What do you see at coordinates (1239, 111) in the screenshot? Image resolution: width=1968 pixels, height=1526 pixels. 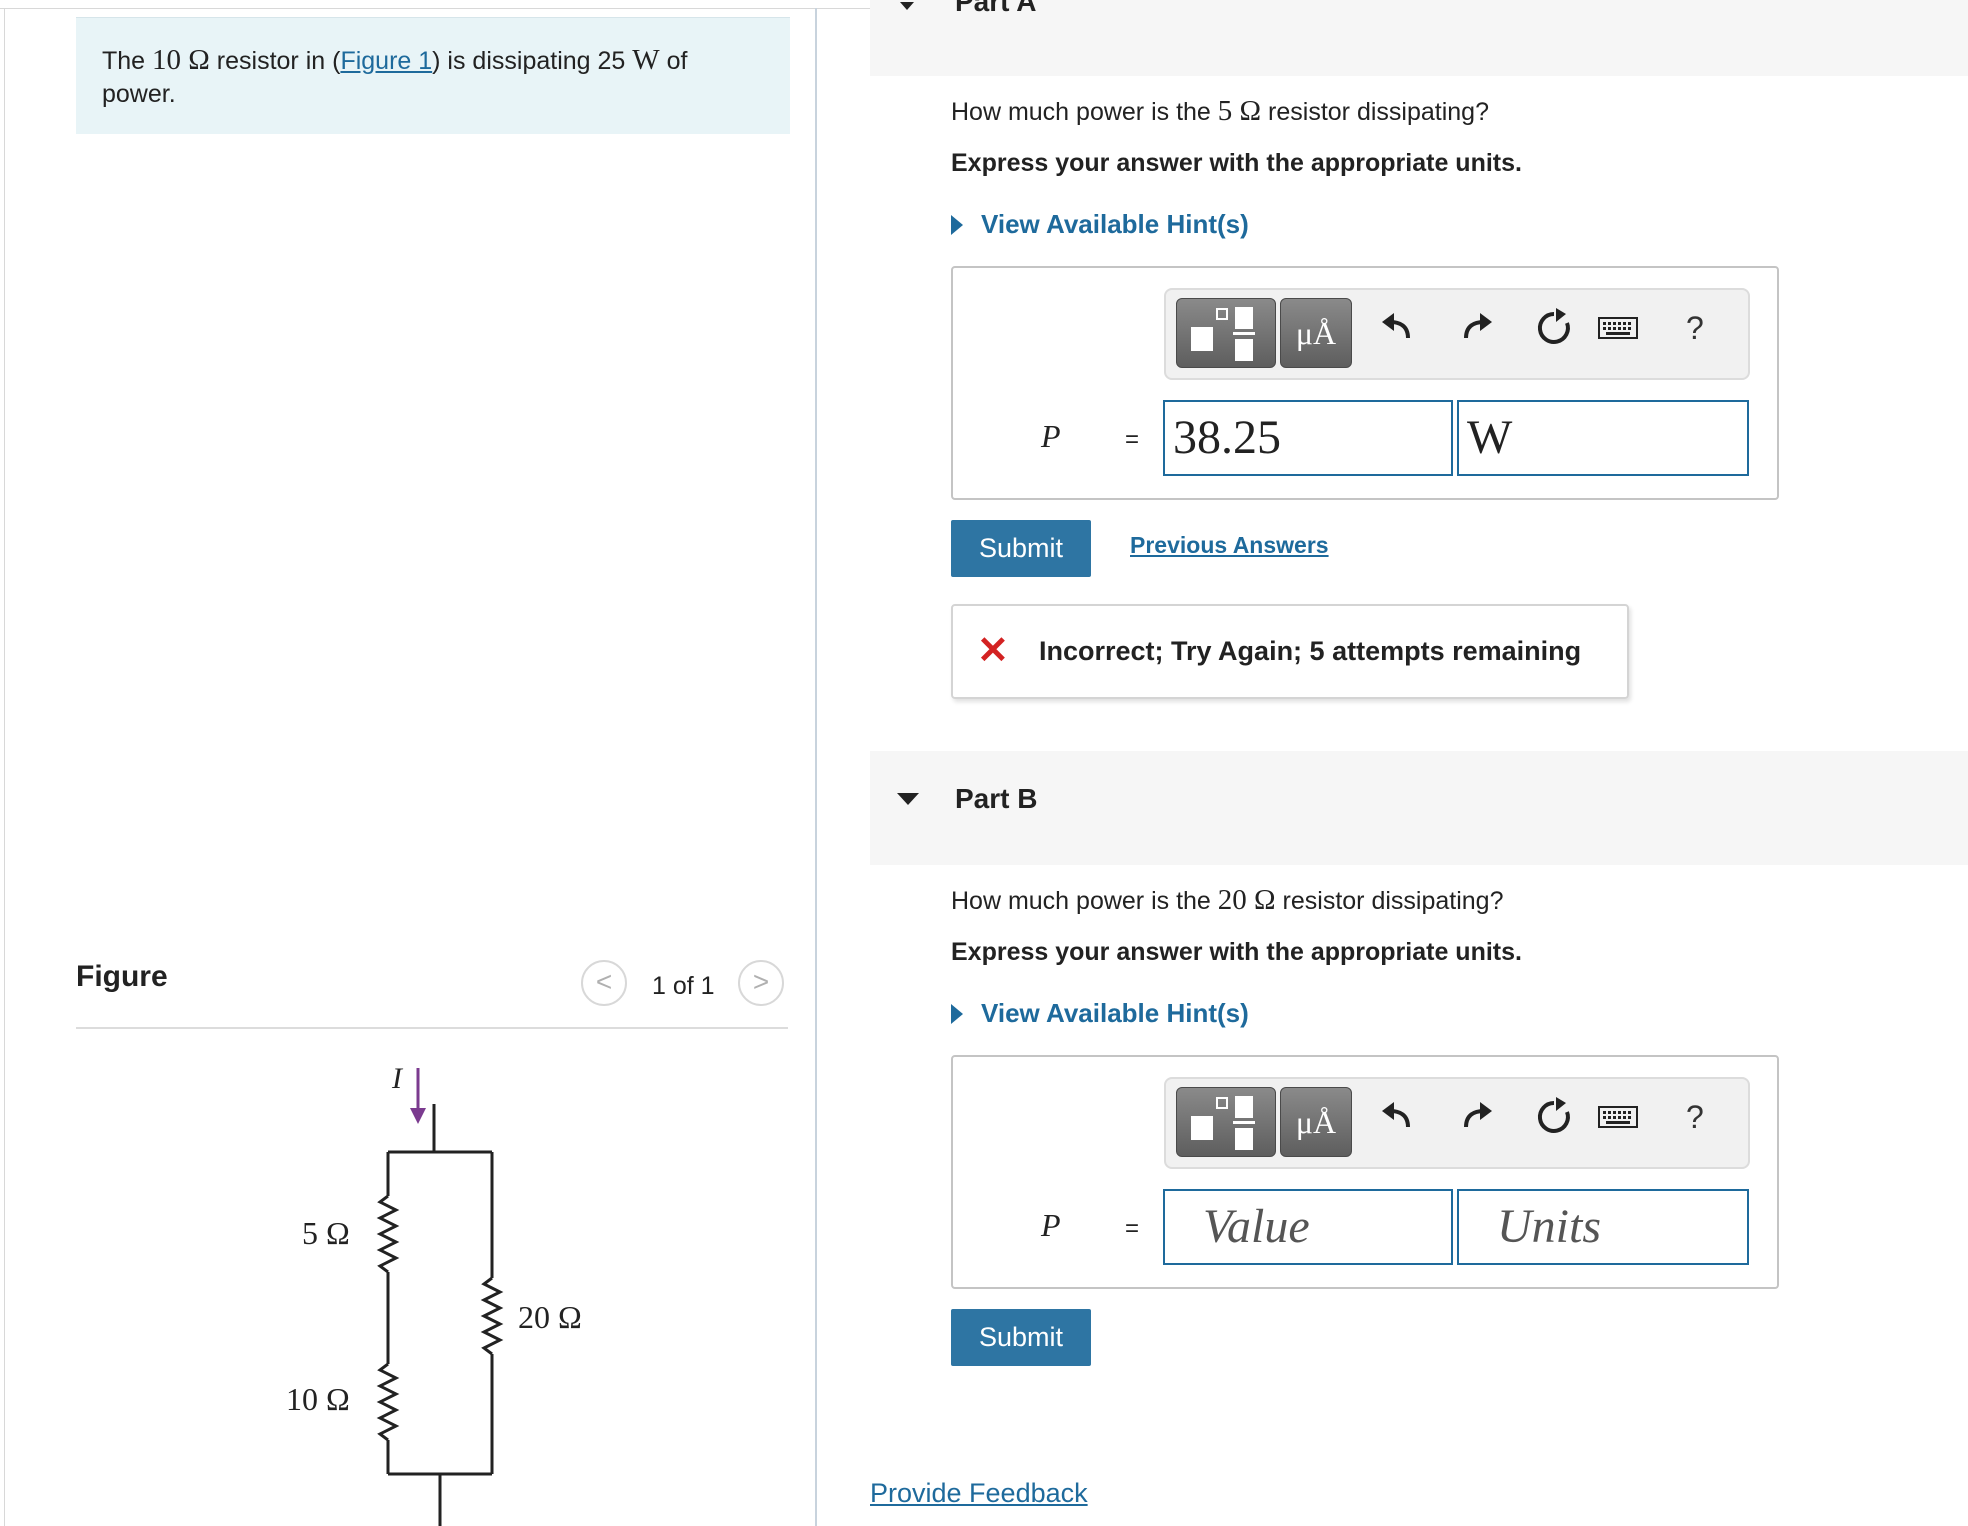 I see `part-a-question-value: 5 Ω` at bounding box center [1239, 111].